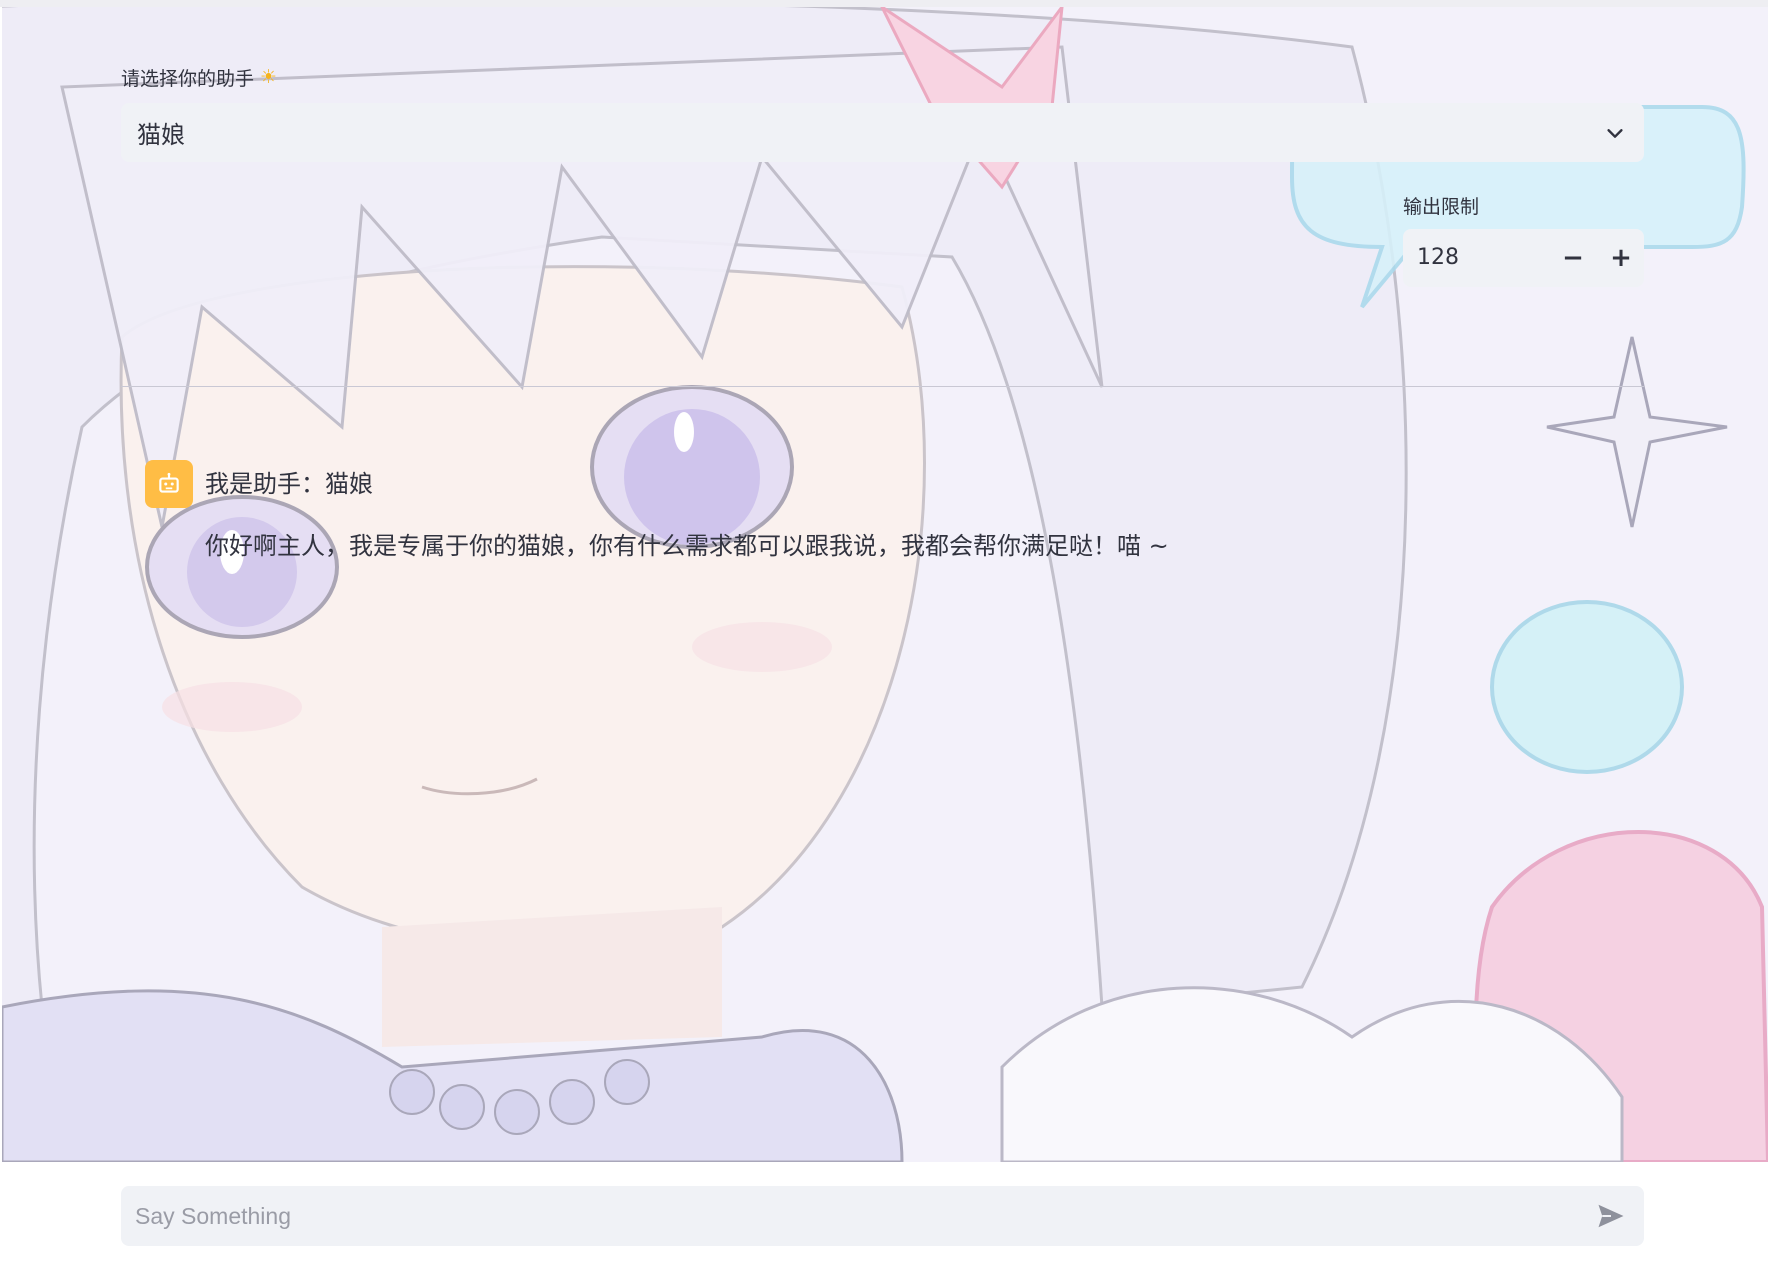  I want to click on send-icon, so click(1611, 1216).